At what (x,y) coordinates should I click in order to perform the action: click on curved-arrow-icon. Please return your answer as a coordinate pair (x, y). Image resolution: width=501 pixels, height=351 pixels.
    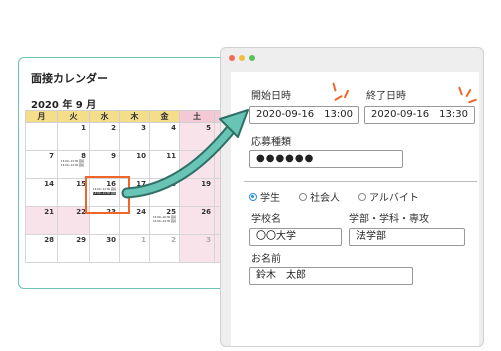
    Looking at the image, I should click on (185, 154).